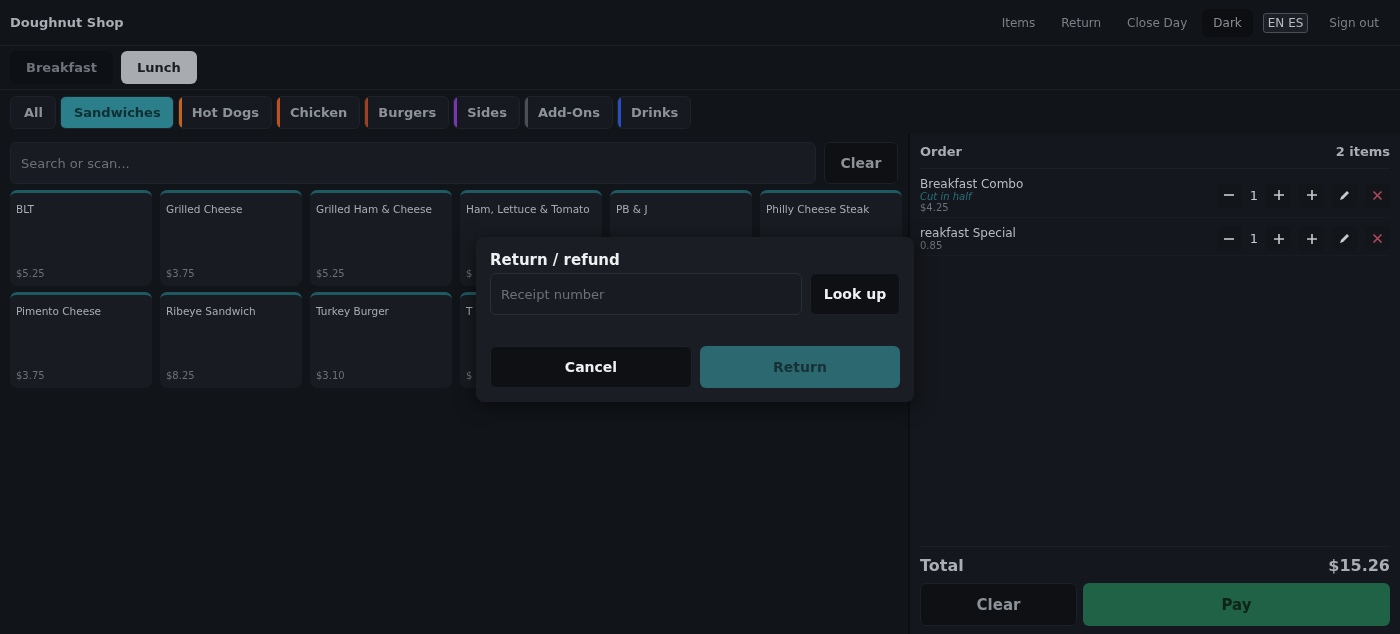  Describe the element at coordinates (555, 260) in the screenshot. I see `dialog-title: Return / refund` at that location.